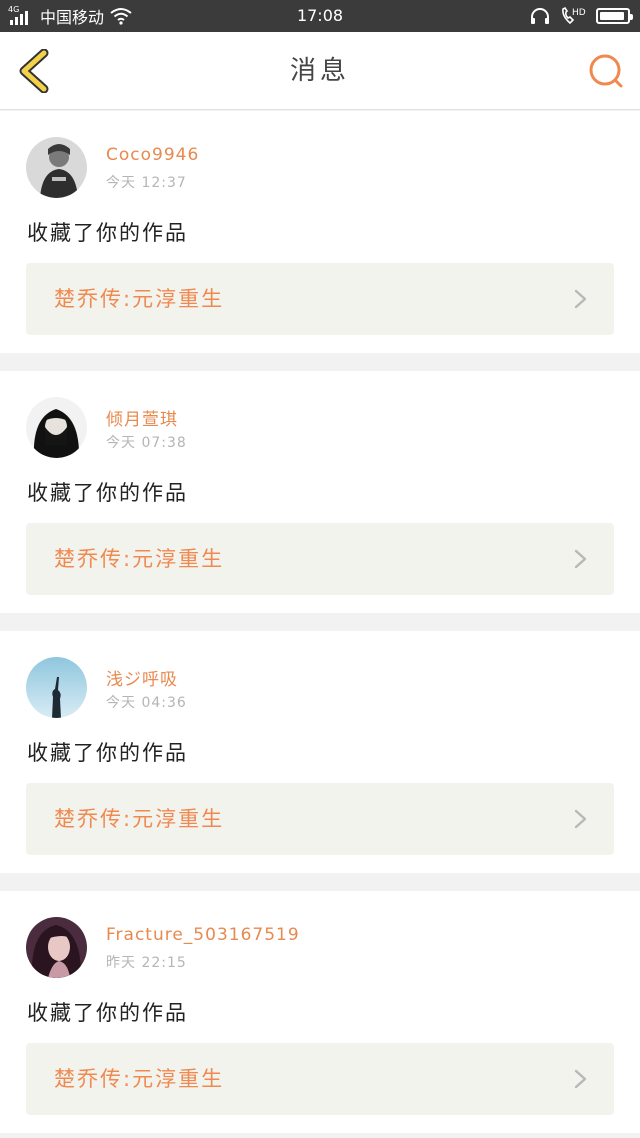 This screenshot has width=640, height=1138. I want to click on headphones-icon, so click(540, 16).